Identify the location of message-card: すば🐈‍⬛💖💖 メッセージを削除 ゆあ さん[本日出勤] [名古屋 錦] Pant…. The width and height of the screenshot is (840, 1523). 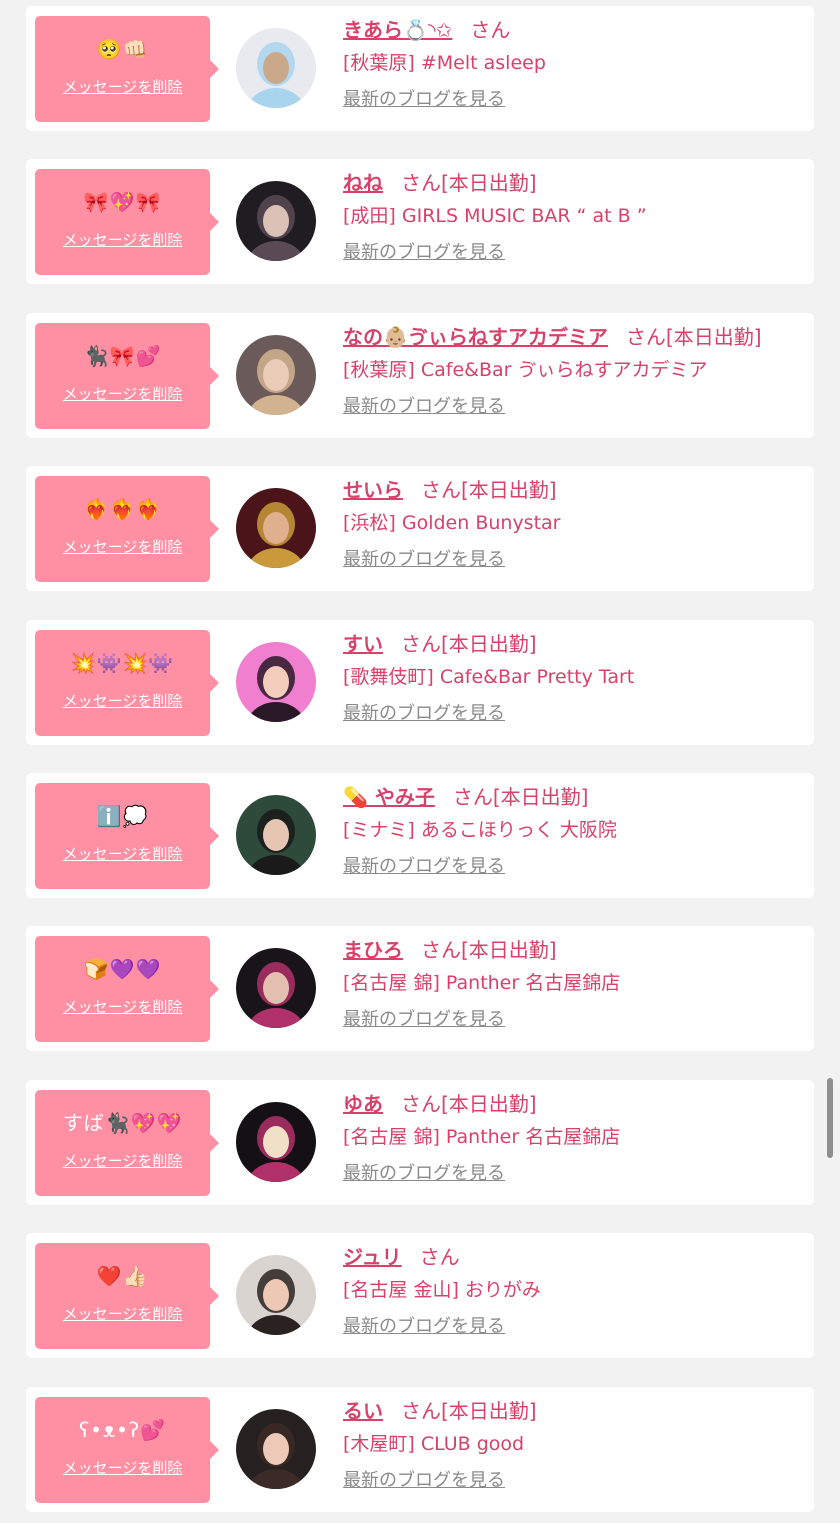
(420, 1142).